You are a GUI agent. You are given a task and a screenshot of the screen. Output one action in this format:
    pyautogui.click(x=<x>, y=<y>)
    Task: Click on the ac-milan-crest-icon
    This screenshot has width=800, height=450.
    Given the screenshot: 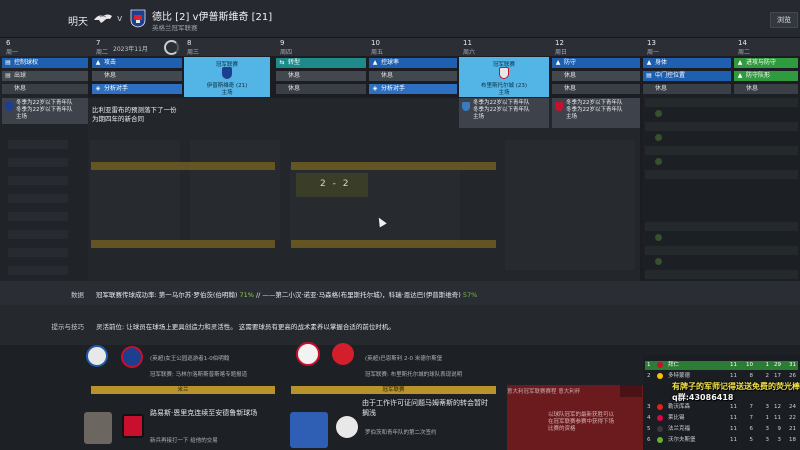 What is the action you would take?
    pyautogui.click(x=133, y=426)
    